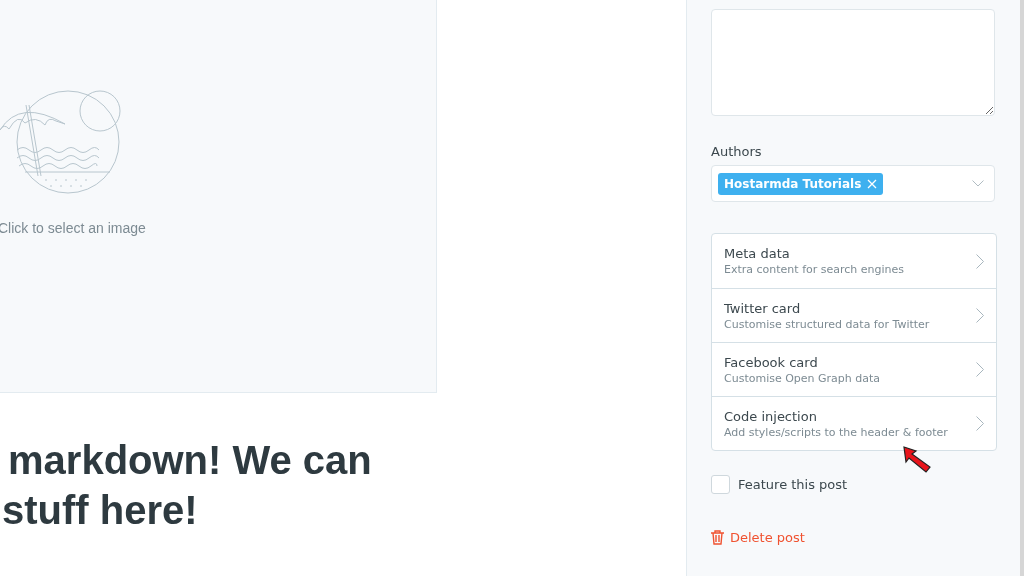 The width and height of the screenshot is (1024, 576). What do you see at coordinates (872, 183) in the screenshot?
I see `remove-icon` at bounding box center [872, 183].